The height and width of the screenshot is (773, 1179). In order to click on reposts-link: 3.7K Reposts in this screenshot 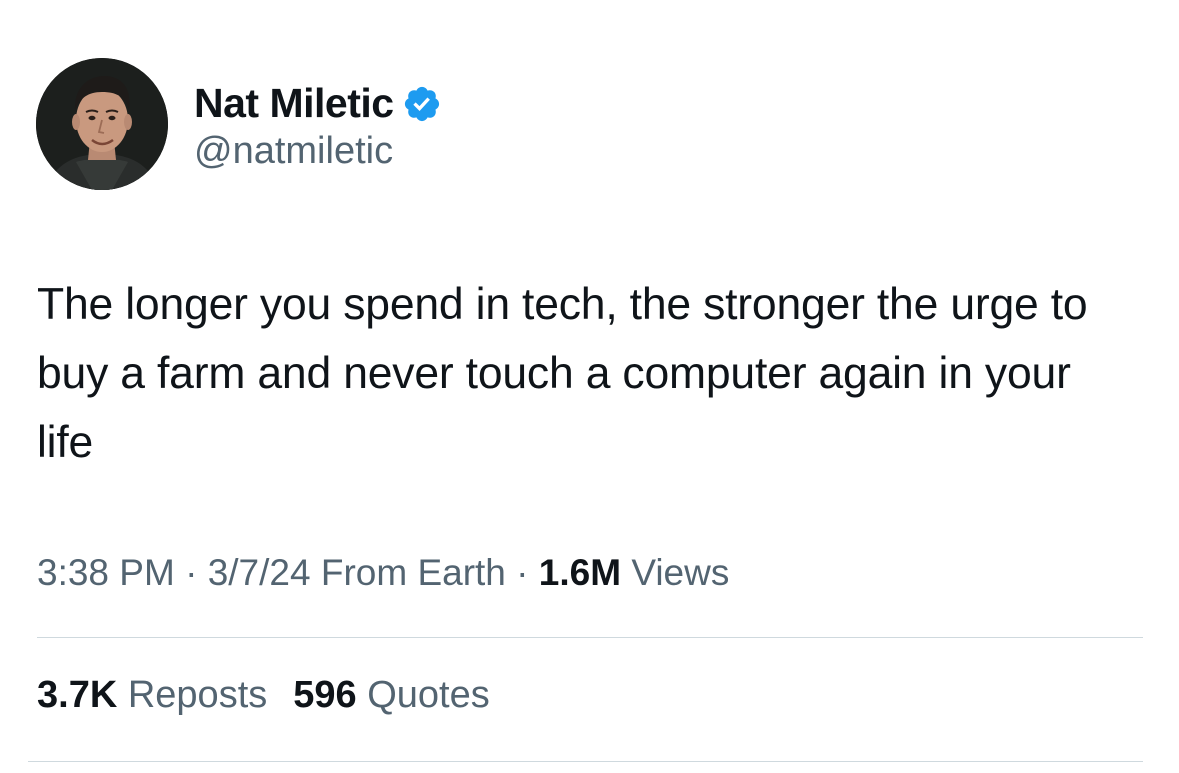, I will do `click(152, 695)`.